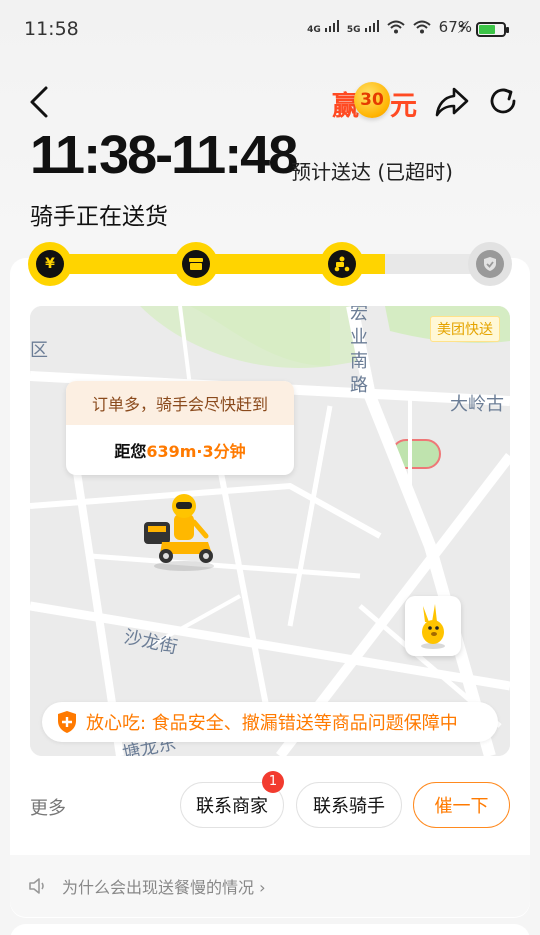 The height and width of the screenshot is (935, 540). I want to click on network-5g-indicator: 5G, so click(362, 27).